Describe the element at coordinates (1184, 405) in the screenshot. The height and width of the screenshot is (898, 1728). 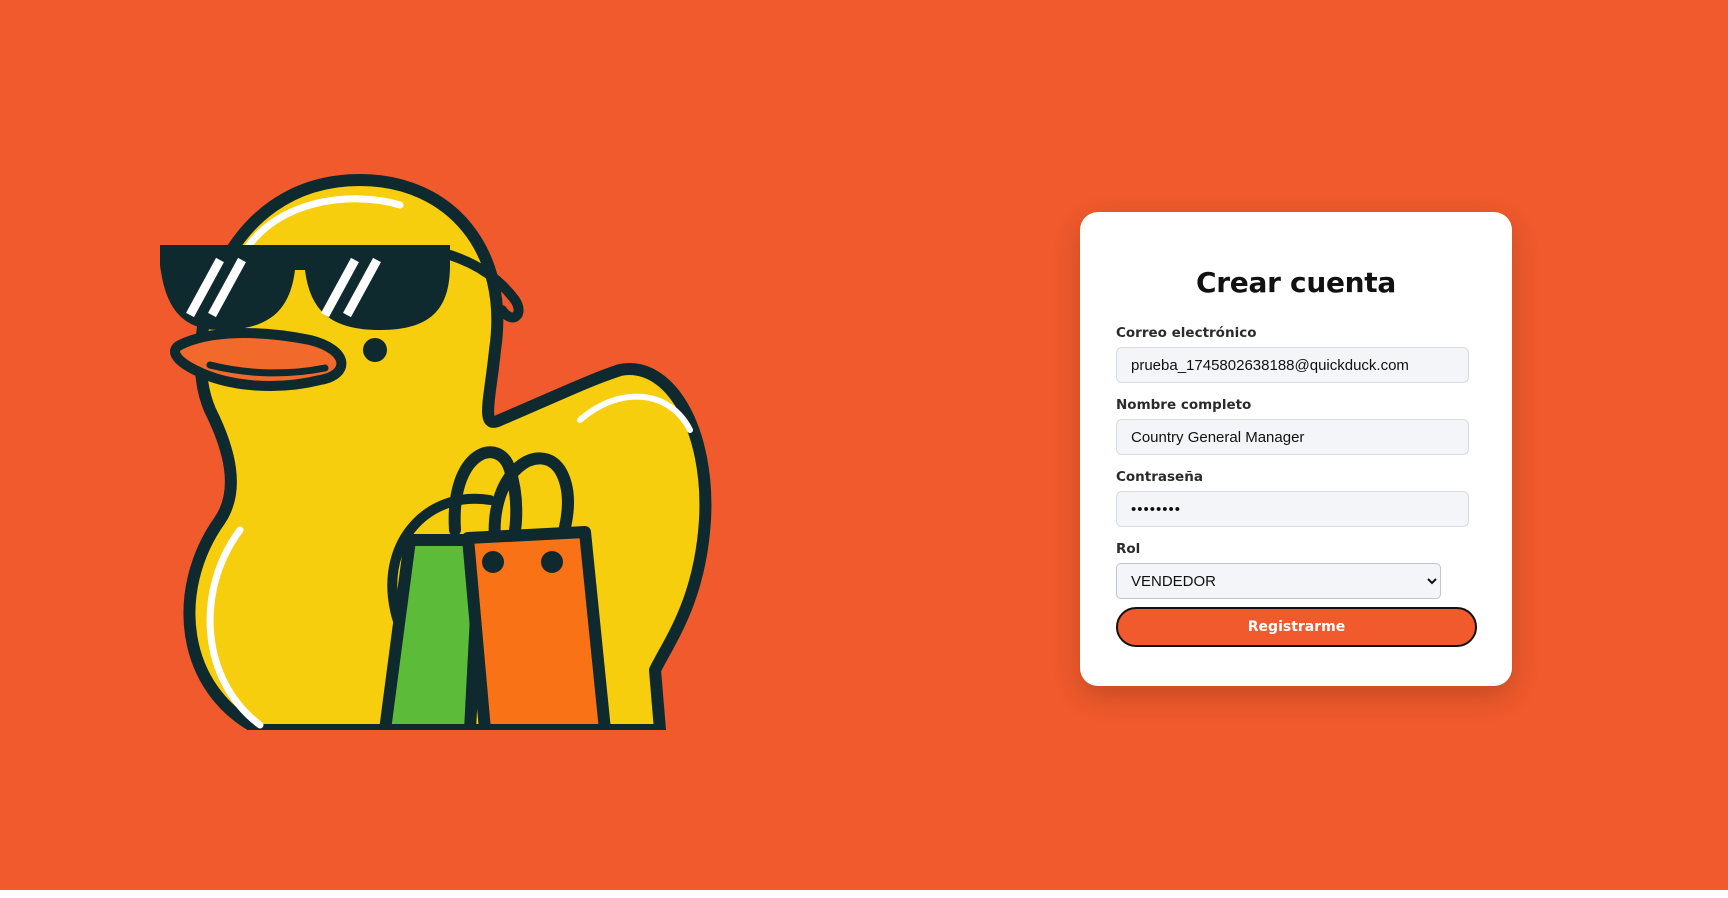
I see `full-name-label: Nombre completo` at that location.